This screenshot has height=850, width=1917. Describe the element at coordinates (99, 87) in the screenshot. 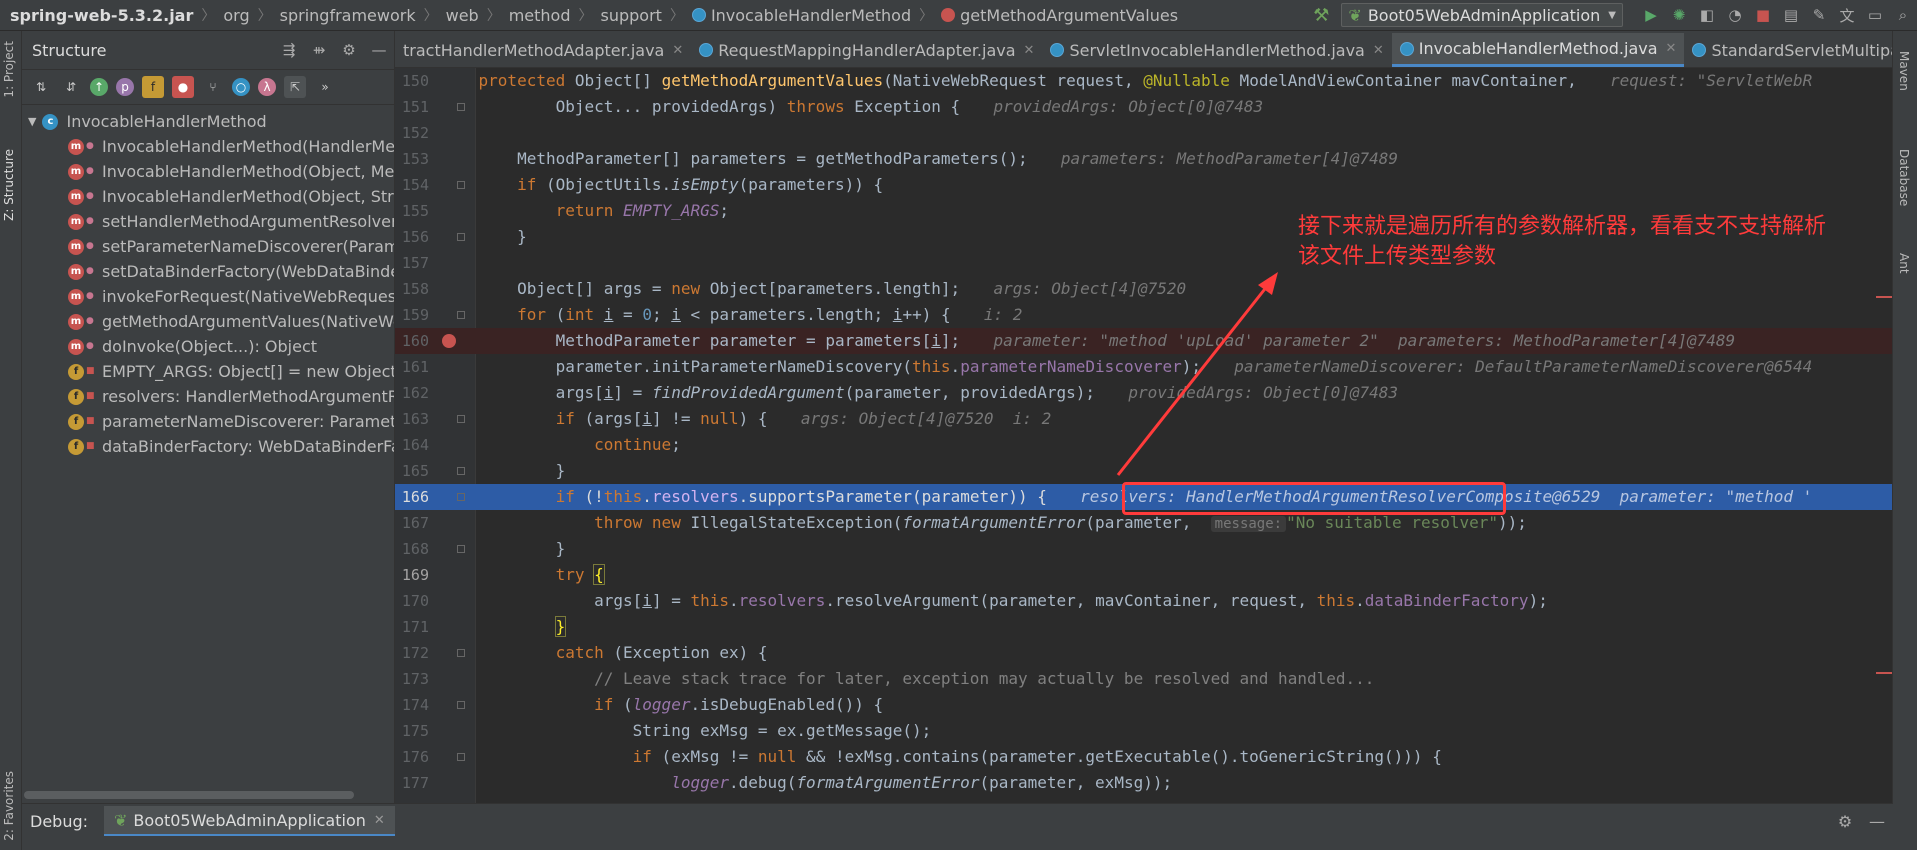

I see `inherited-icon: ↑` at that location.